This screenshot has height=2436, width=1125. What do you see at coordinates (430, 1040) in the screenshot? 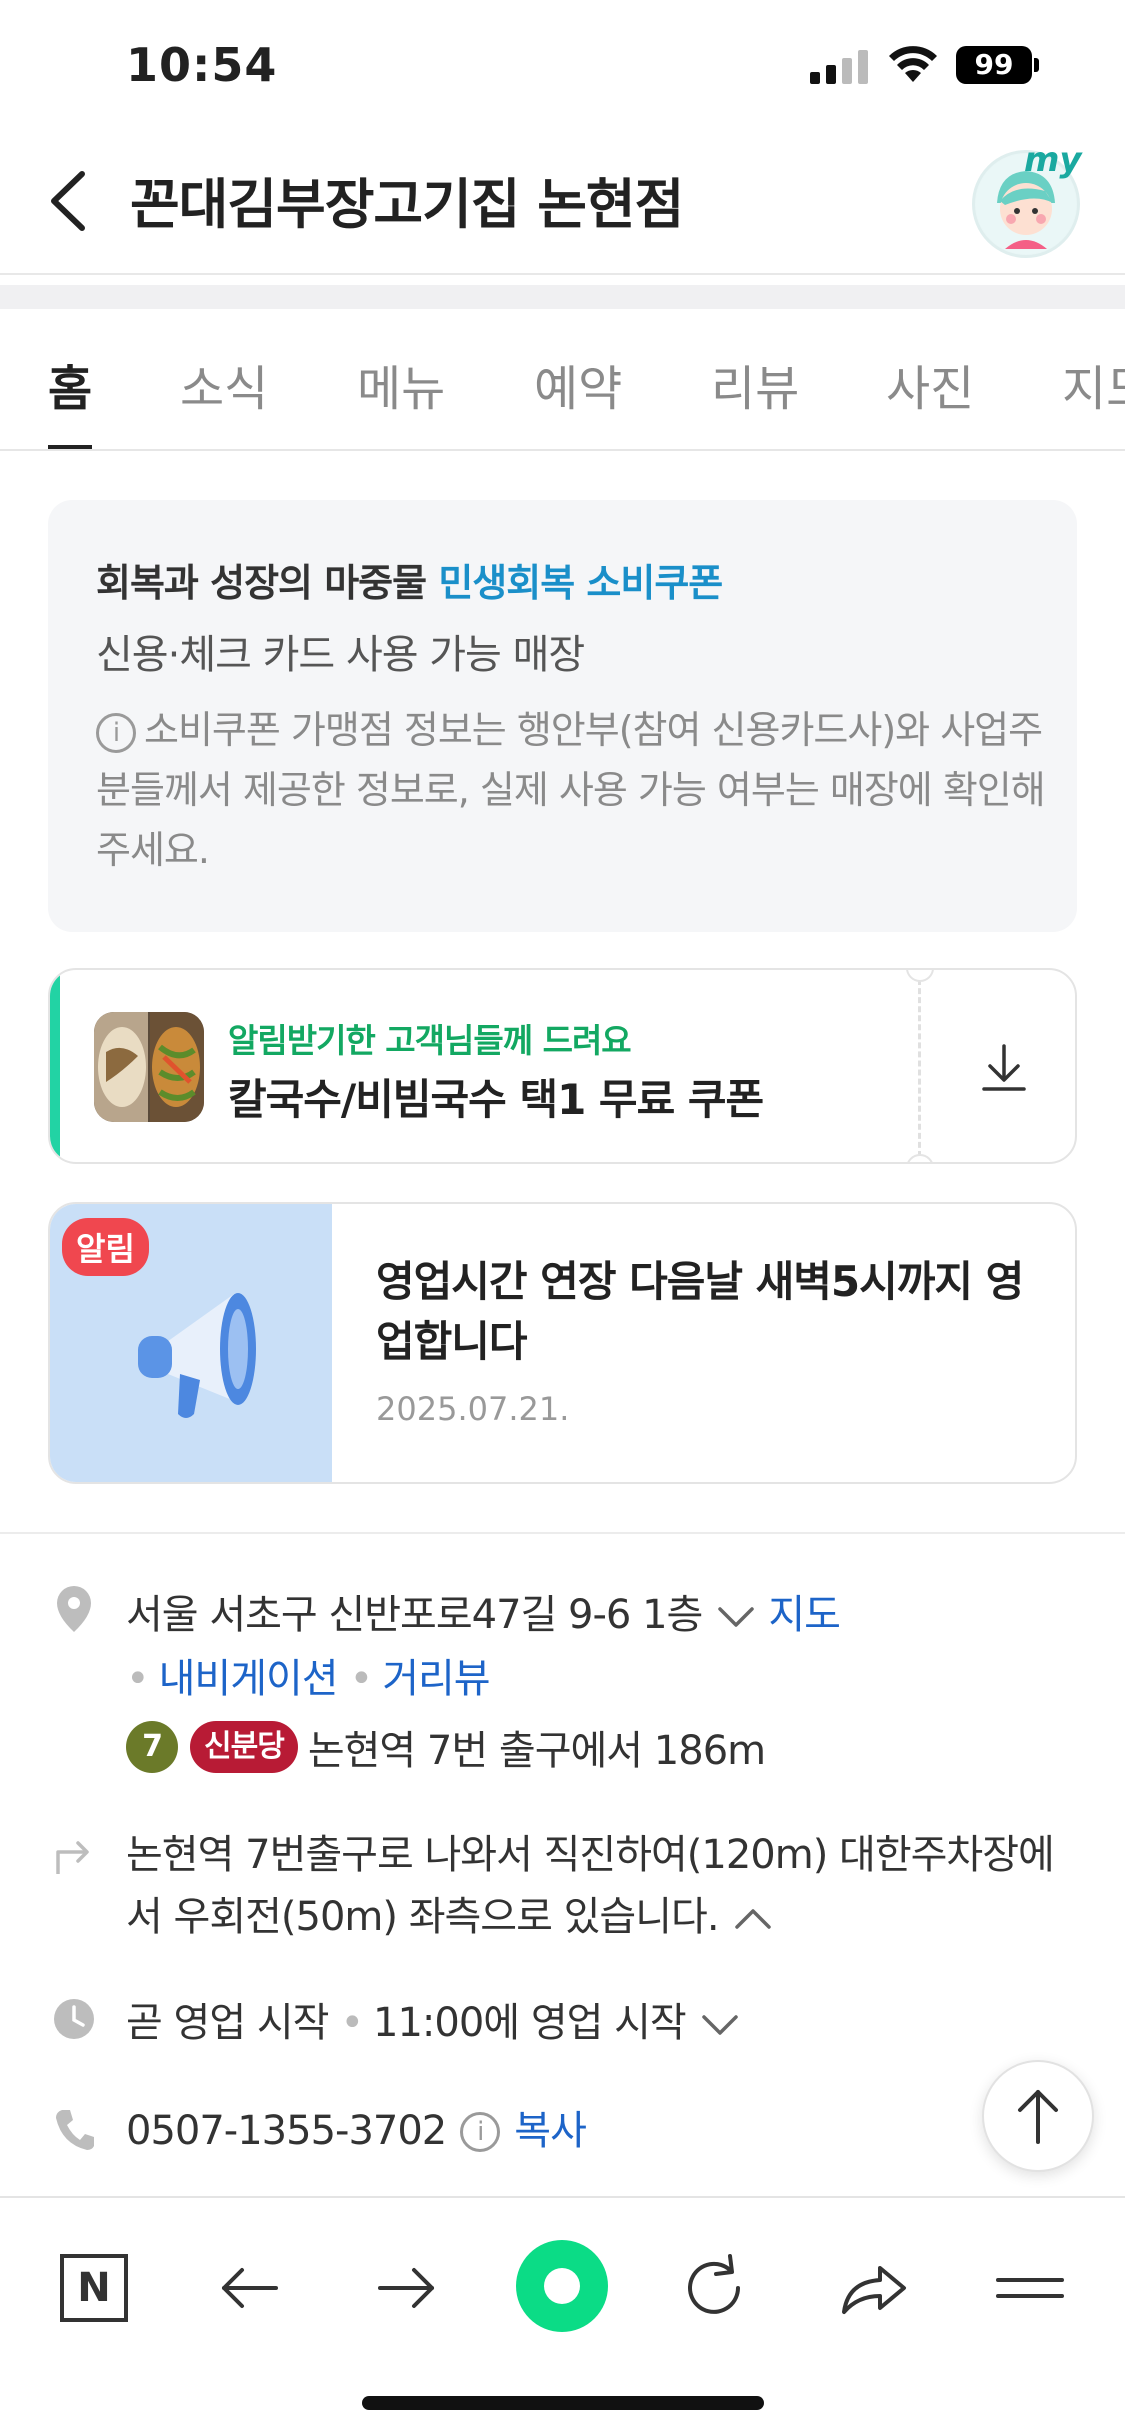
I see `coupon-subtitle: 알림받기한 고객님들께 드려요` at bounding box center [430, 1040].